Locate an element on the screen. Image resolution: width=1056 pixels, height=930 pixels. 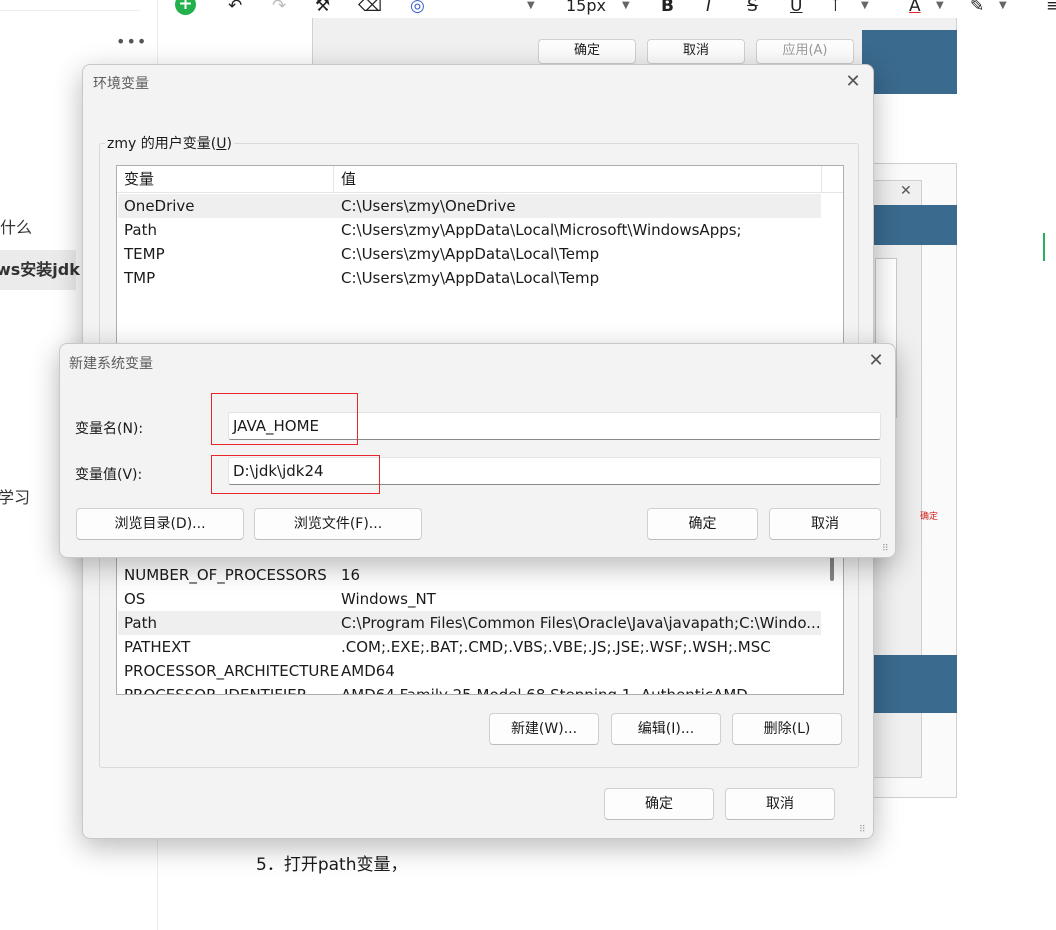
scrollbar-thumb is located at coordinates (832, 568).